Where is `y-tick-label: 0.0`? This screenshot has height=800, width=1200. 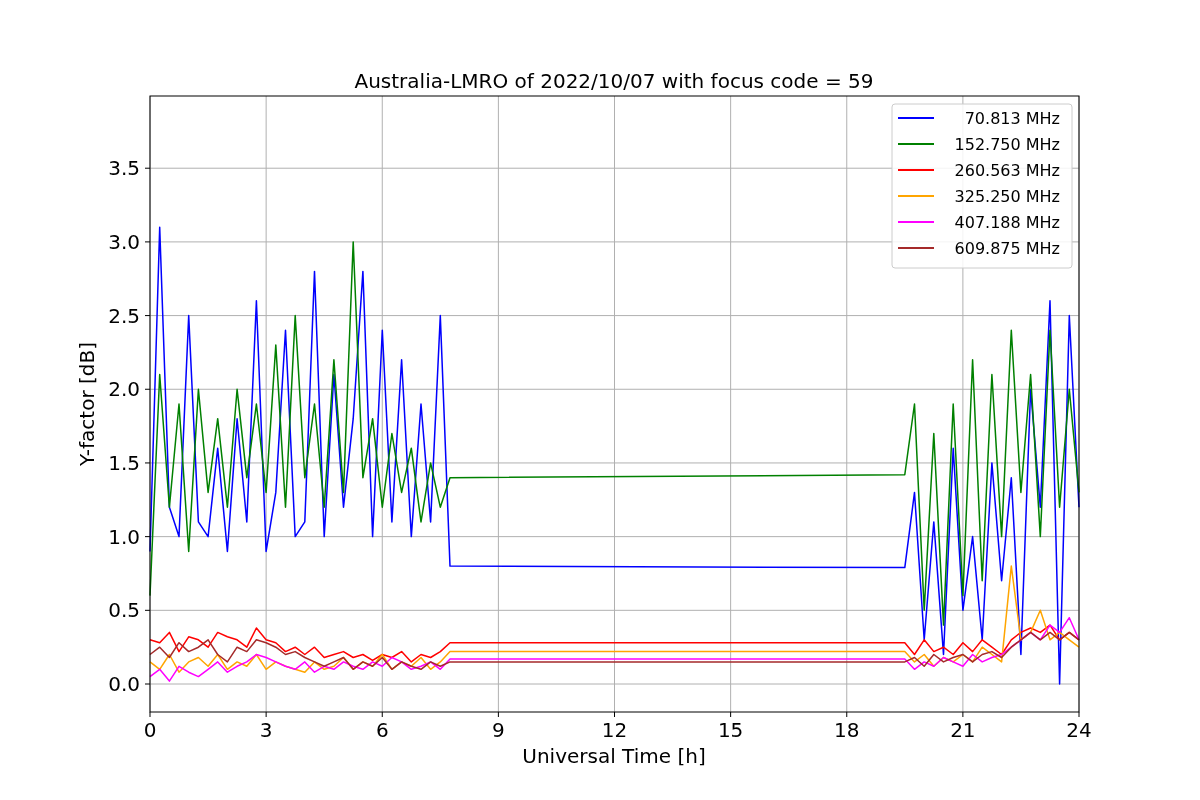 y-tick-label: 0.0 is located at coordinates (124, 684).